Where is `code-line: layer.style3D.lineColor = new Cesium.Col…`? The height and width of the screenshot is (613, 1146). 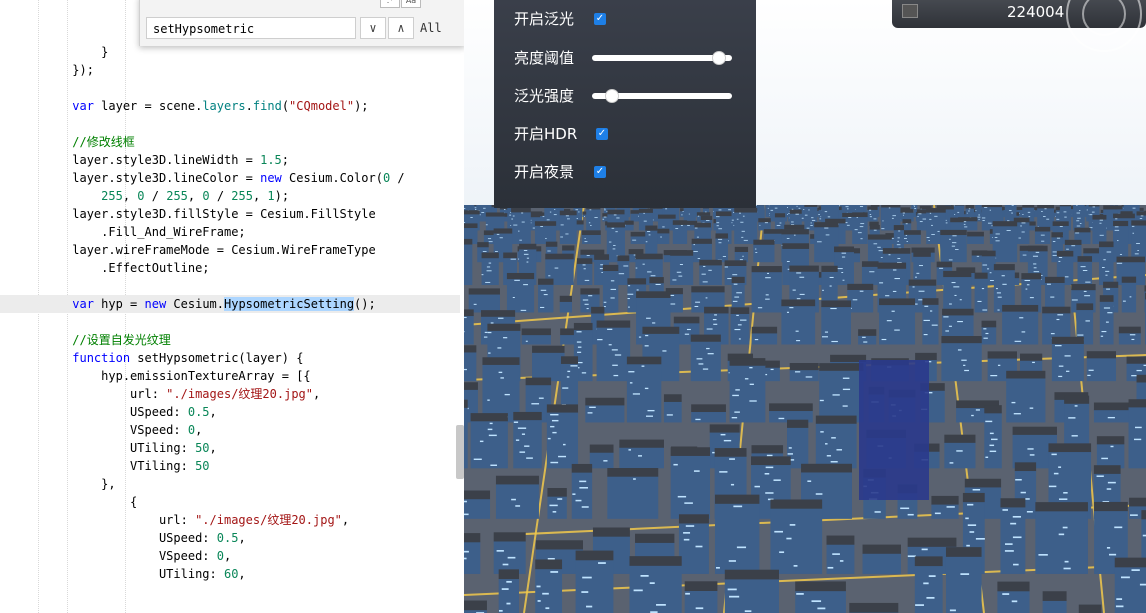 code-line: layer.style3D.lineColor = new Cesium.Col… is located at coordinates (230, 178).